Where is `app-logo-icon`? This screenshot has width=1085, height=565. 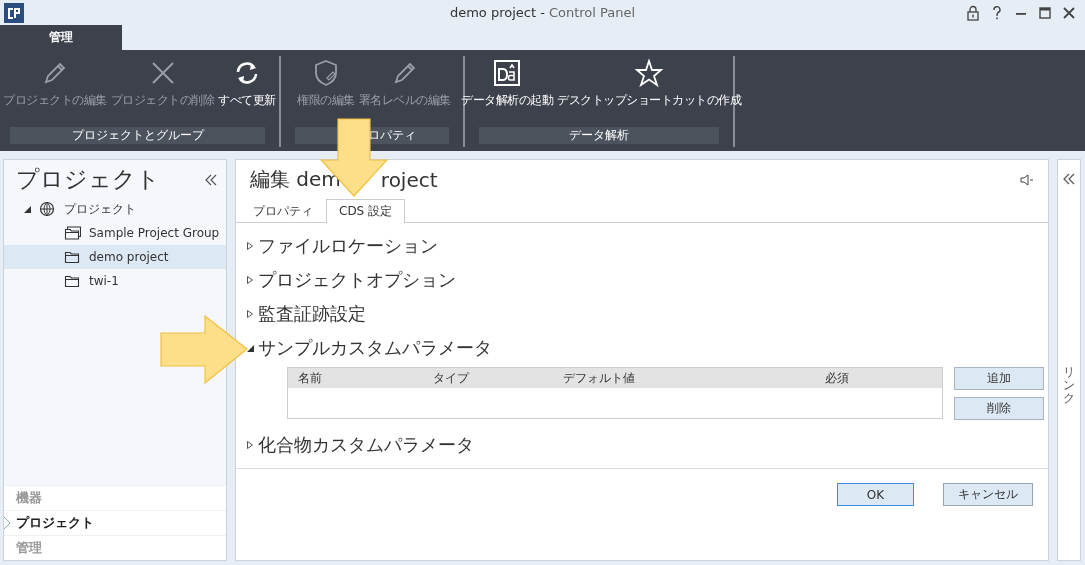 app-logo-icon is located at coordinates (14, 12).